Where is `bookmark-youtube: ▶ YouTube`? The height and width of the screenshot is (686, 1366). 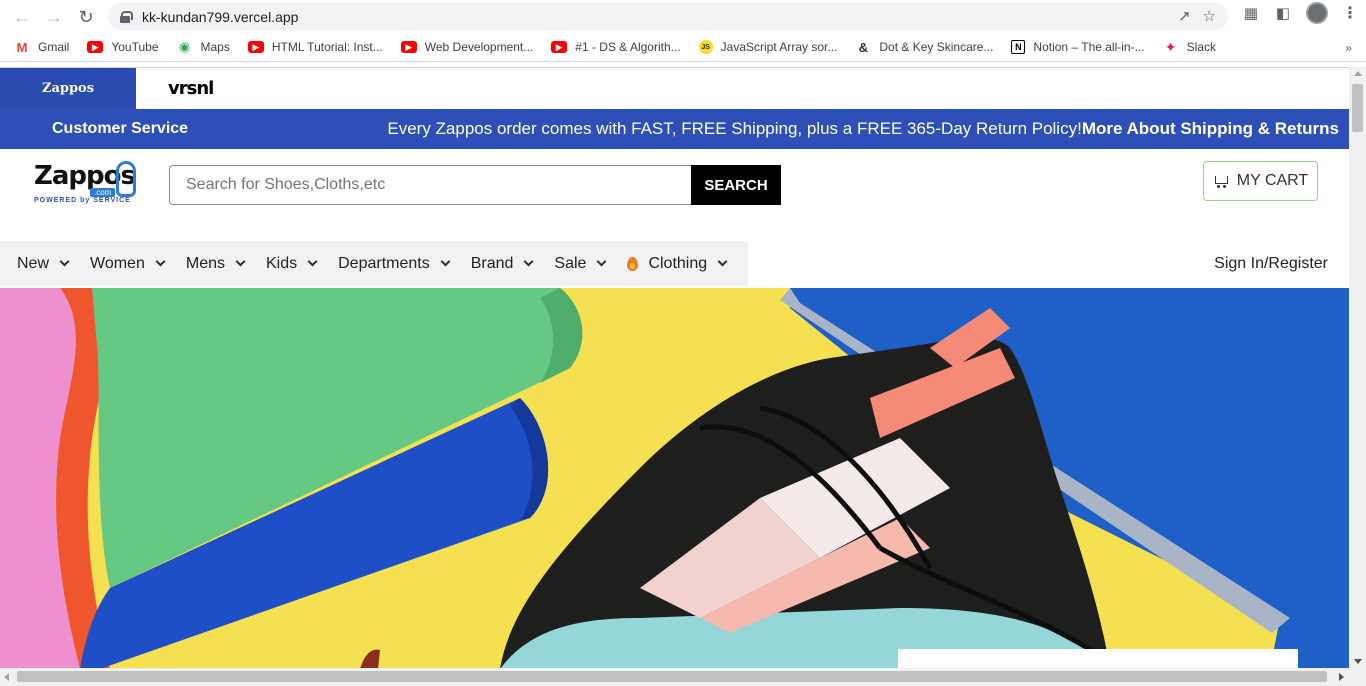 bookmark-youtube: ▶ YouTube is located at coordinates (123, 47).